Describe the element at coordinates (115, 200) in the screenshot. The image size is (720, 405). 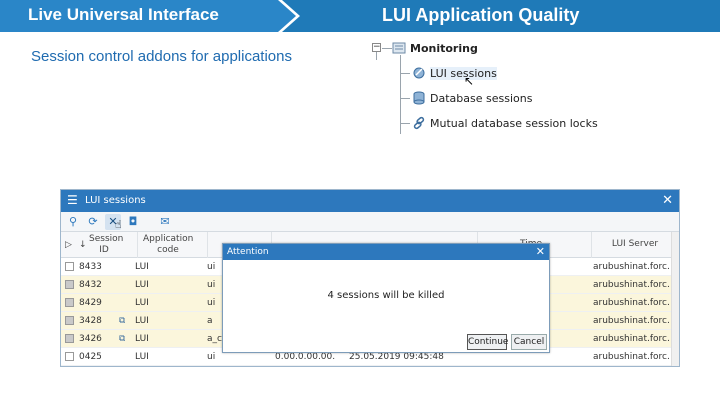
I see `window-title: LUI sessions` at that location.